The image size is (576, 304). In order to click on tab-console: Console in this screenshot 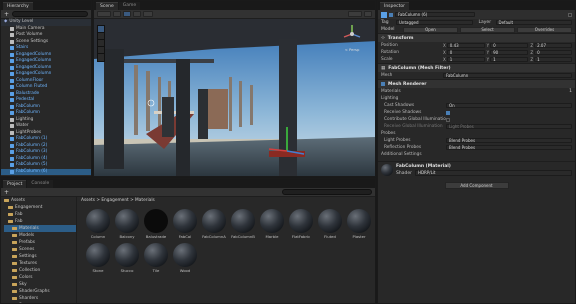, I will do `click(40, 184)`.